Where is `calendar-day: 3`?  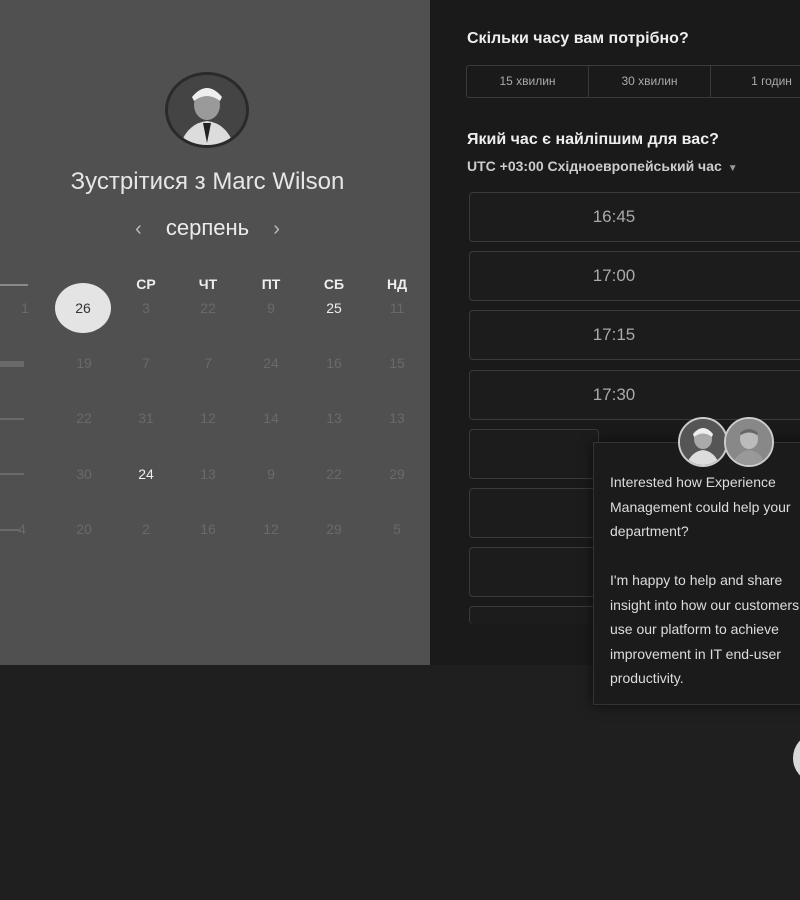
calendar-day: 3 is located at coordinates (146, 308).